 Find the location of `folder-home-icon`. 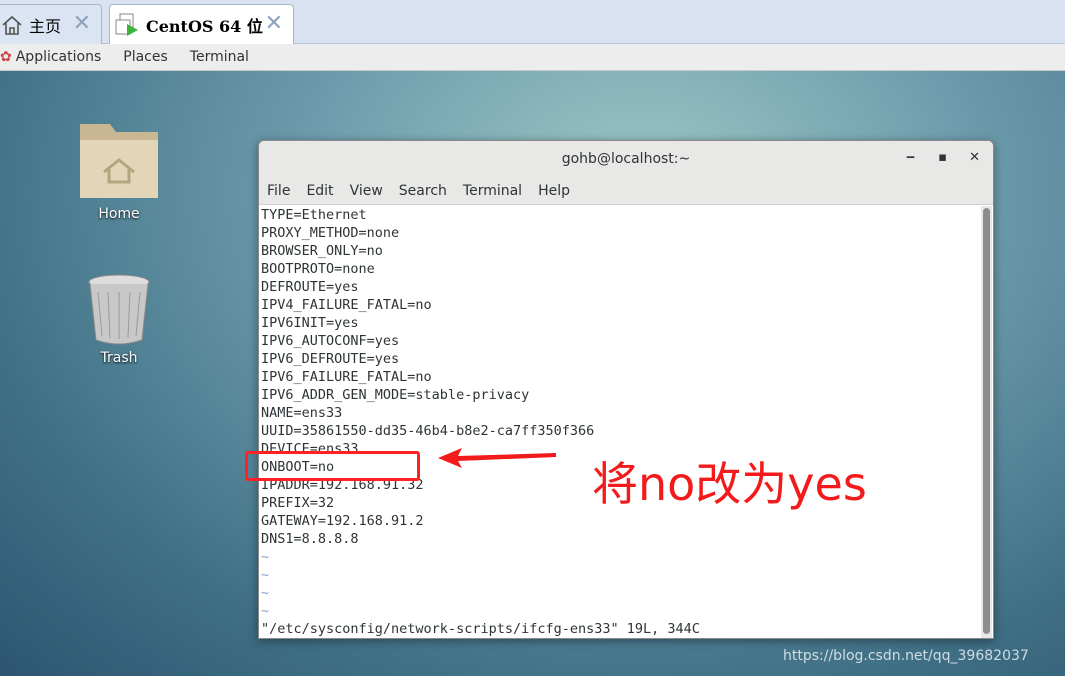

folder-home-icon is located at coordinates (119, 161).